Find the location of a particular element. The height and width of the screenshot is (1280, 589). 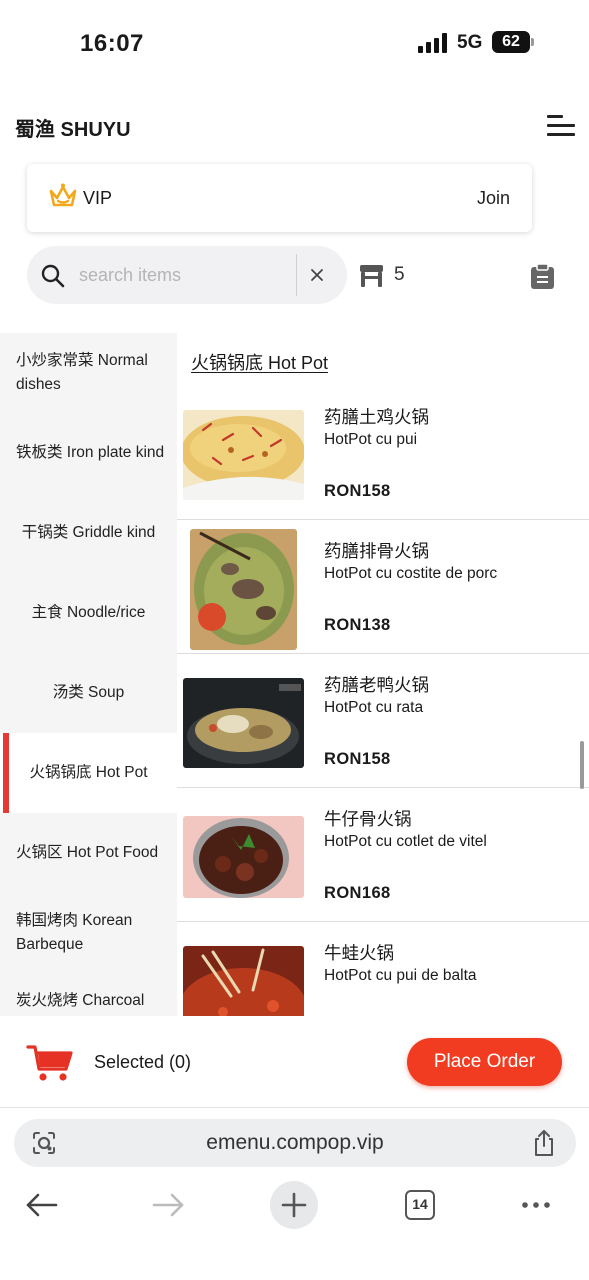

item-name-cn: 药膳排骨火锅 is located at coordinates (376, 551).